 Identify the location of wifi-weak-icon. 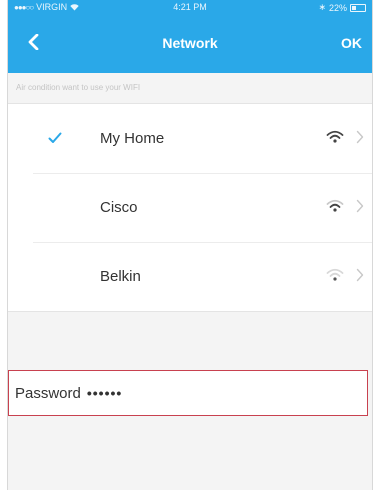
(335, 274).